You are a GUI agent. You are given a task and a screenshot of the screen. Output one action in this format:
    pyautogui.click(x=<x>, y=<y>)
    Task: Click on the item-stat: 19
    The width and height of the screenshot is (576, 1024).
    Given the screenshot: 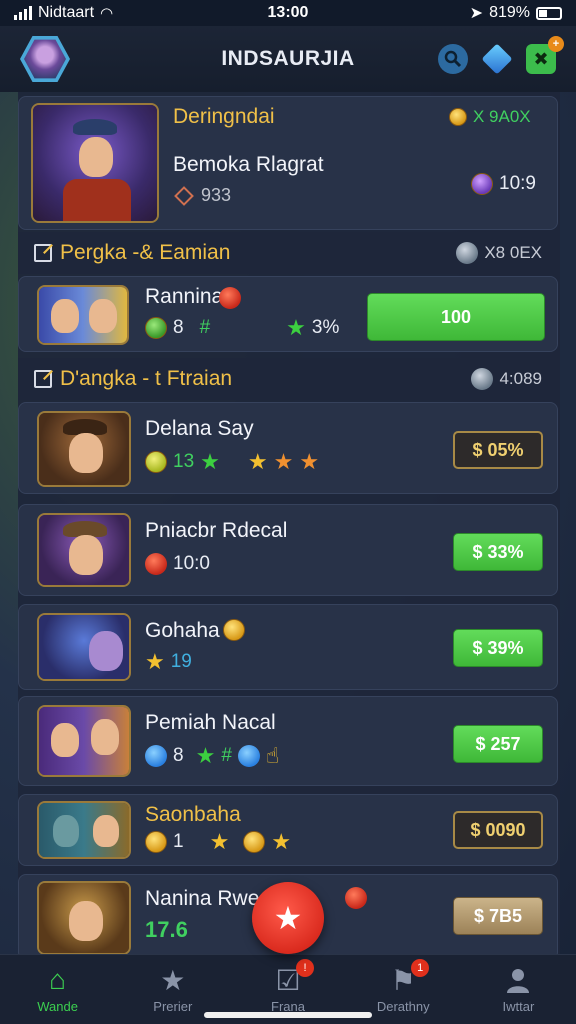 What is the action you would take?
    pyautogui.click(x=181, y=661)
    